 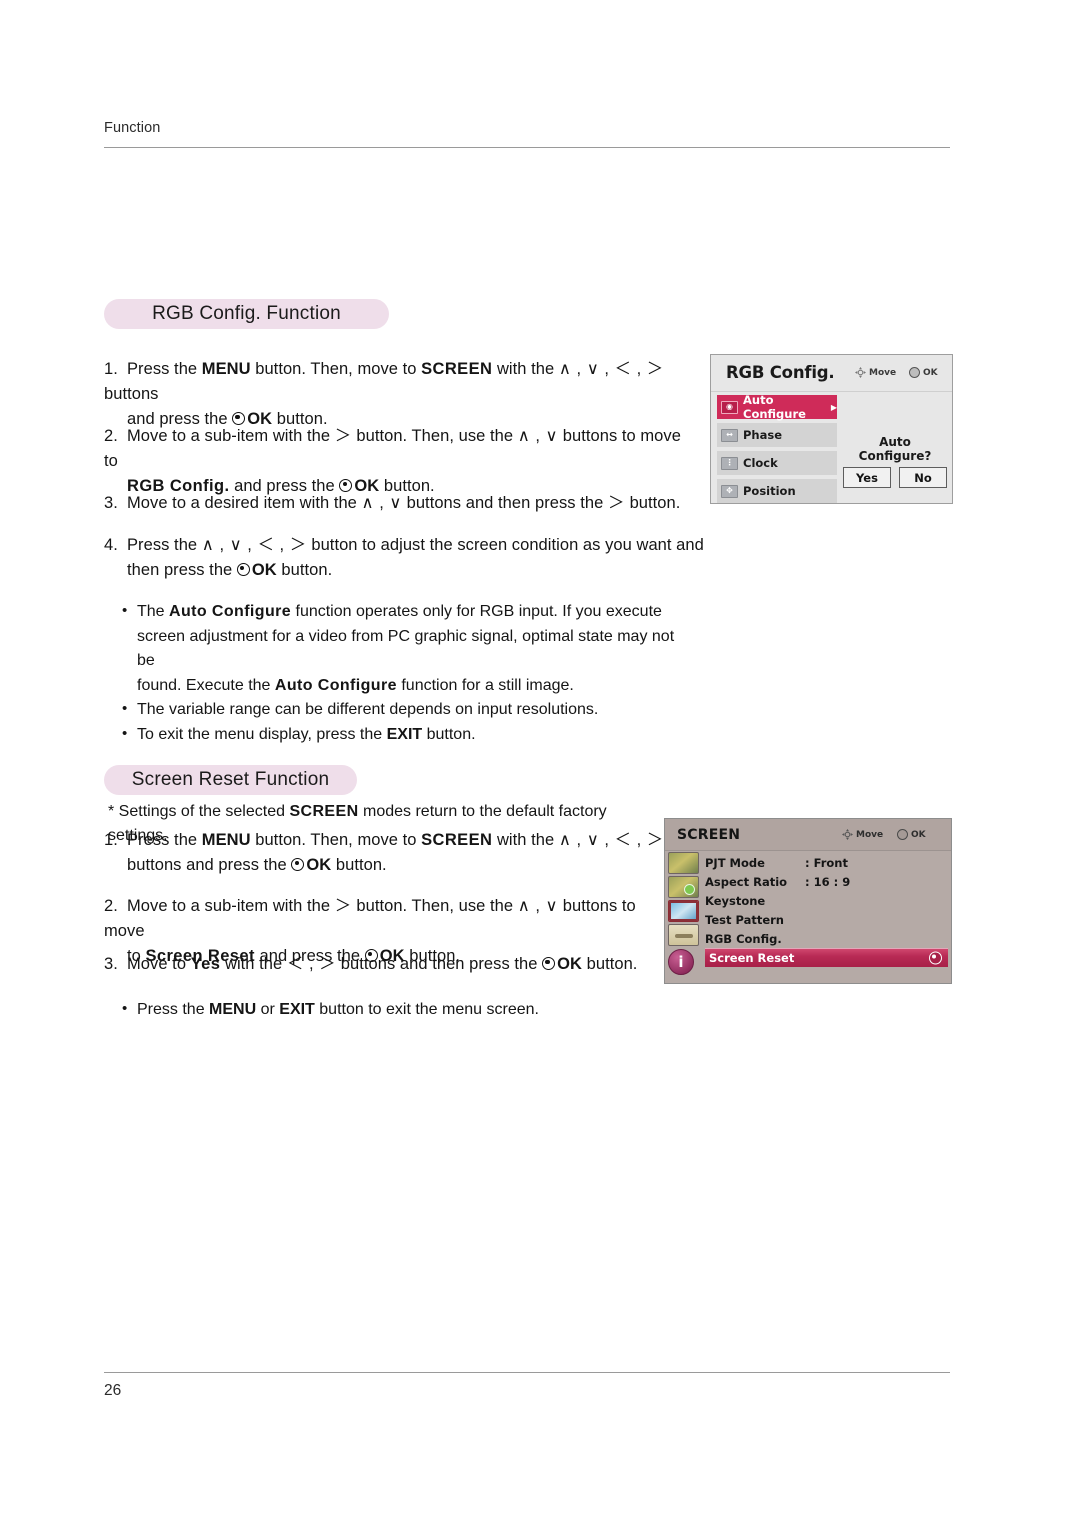 I want to click on reset-step-1-number: 1., so click(x=111, y=840).